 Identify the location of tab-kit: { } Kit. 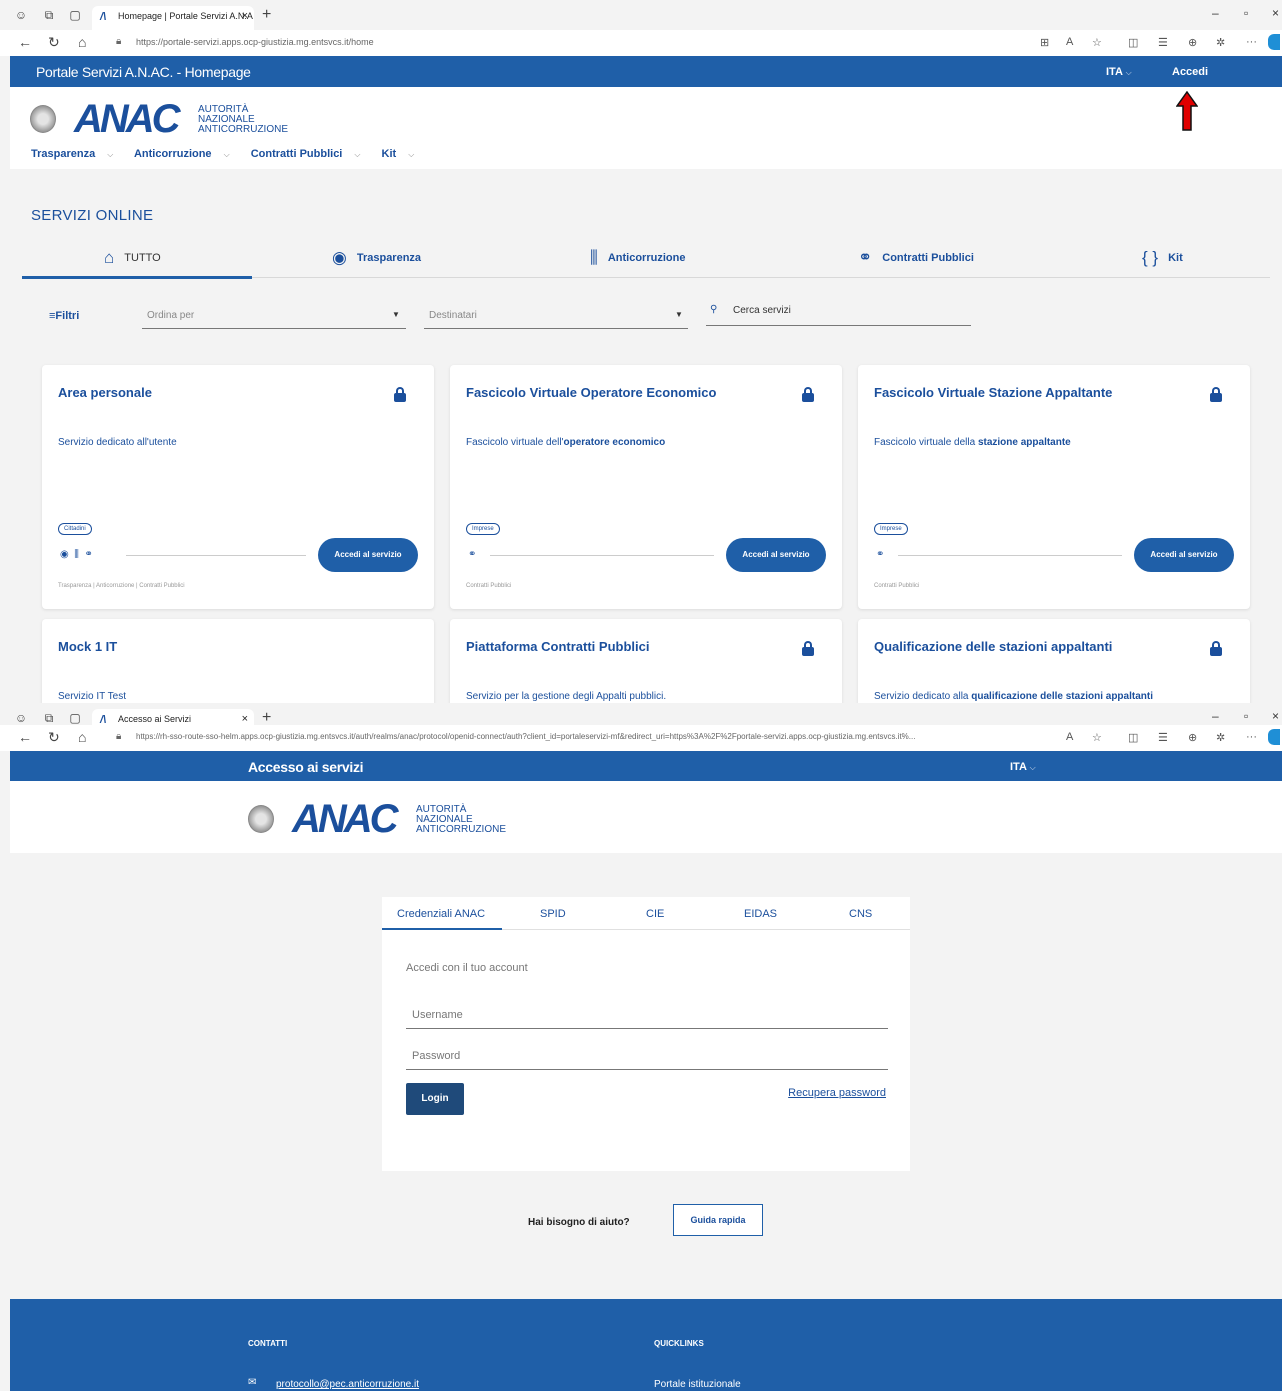
(1162, 258).